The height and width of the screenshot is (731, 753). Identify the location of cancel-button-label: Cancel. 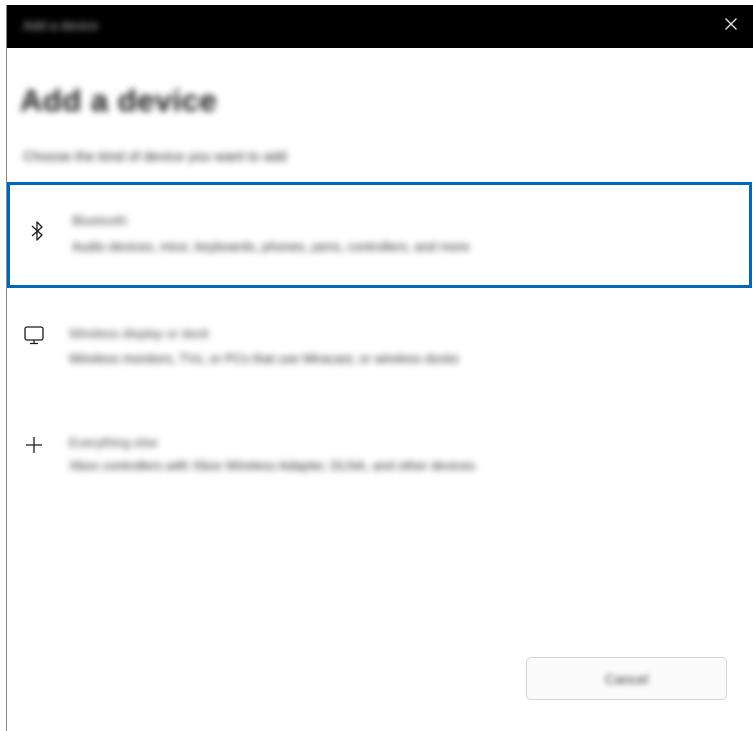
(626, 678).